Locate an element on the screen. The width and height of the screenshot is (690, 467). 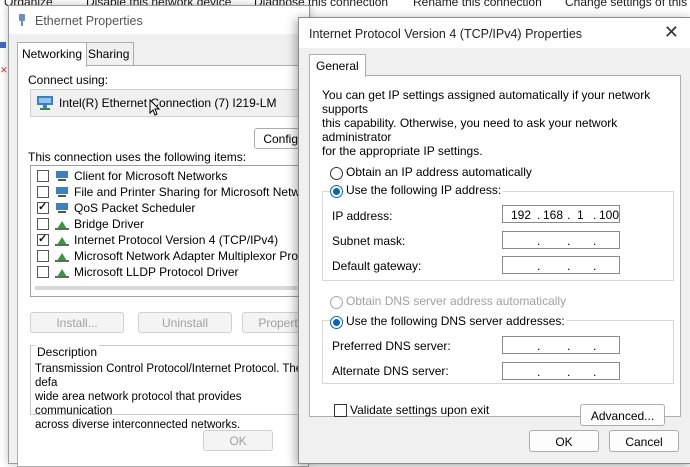
obtain-ip-auto-label: Obtain an IP address automatically is located at coordinates (439, 172).